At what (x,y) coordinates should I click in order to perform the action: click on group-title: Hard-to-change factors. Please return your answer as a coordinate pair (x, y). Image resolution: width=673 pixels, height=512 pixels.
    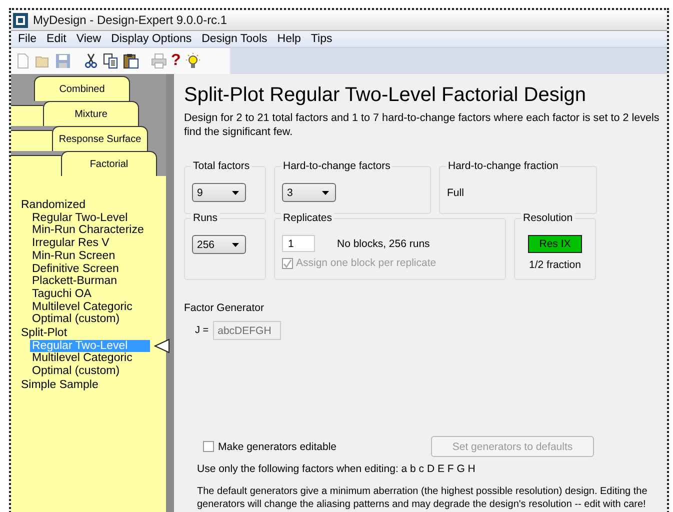
    Looking at the image, I should click on (336, 166).